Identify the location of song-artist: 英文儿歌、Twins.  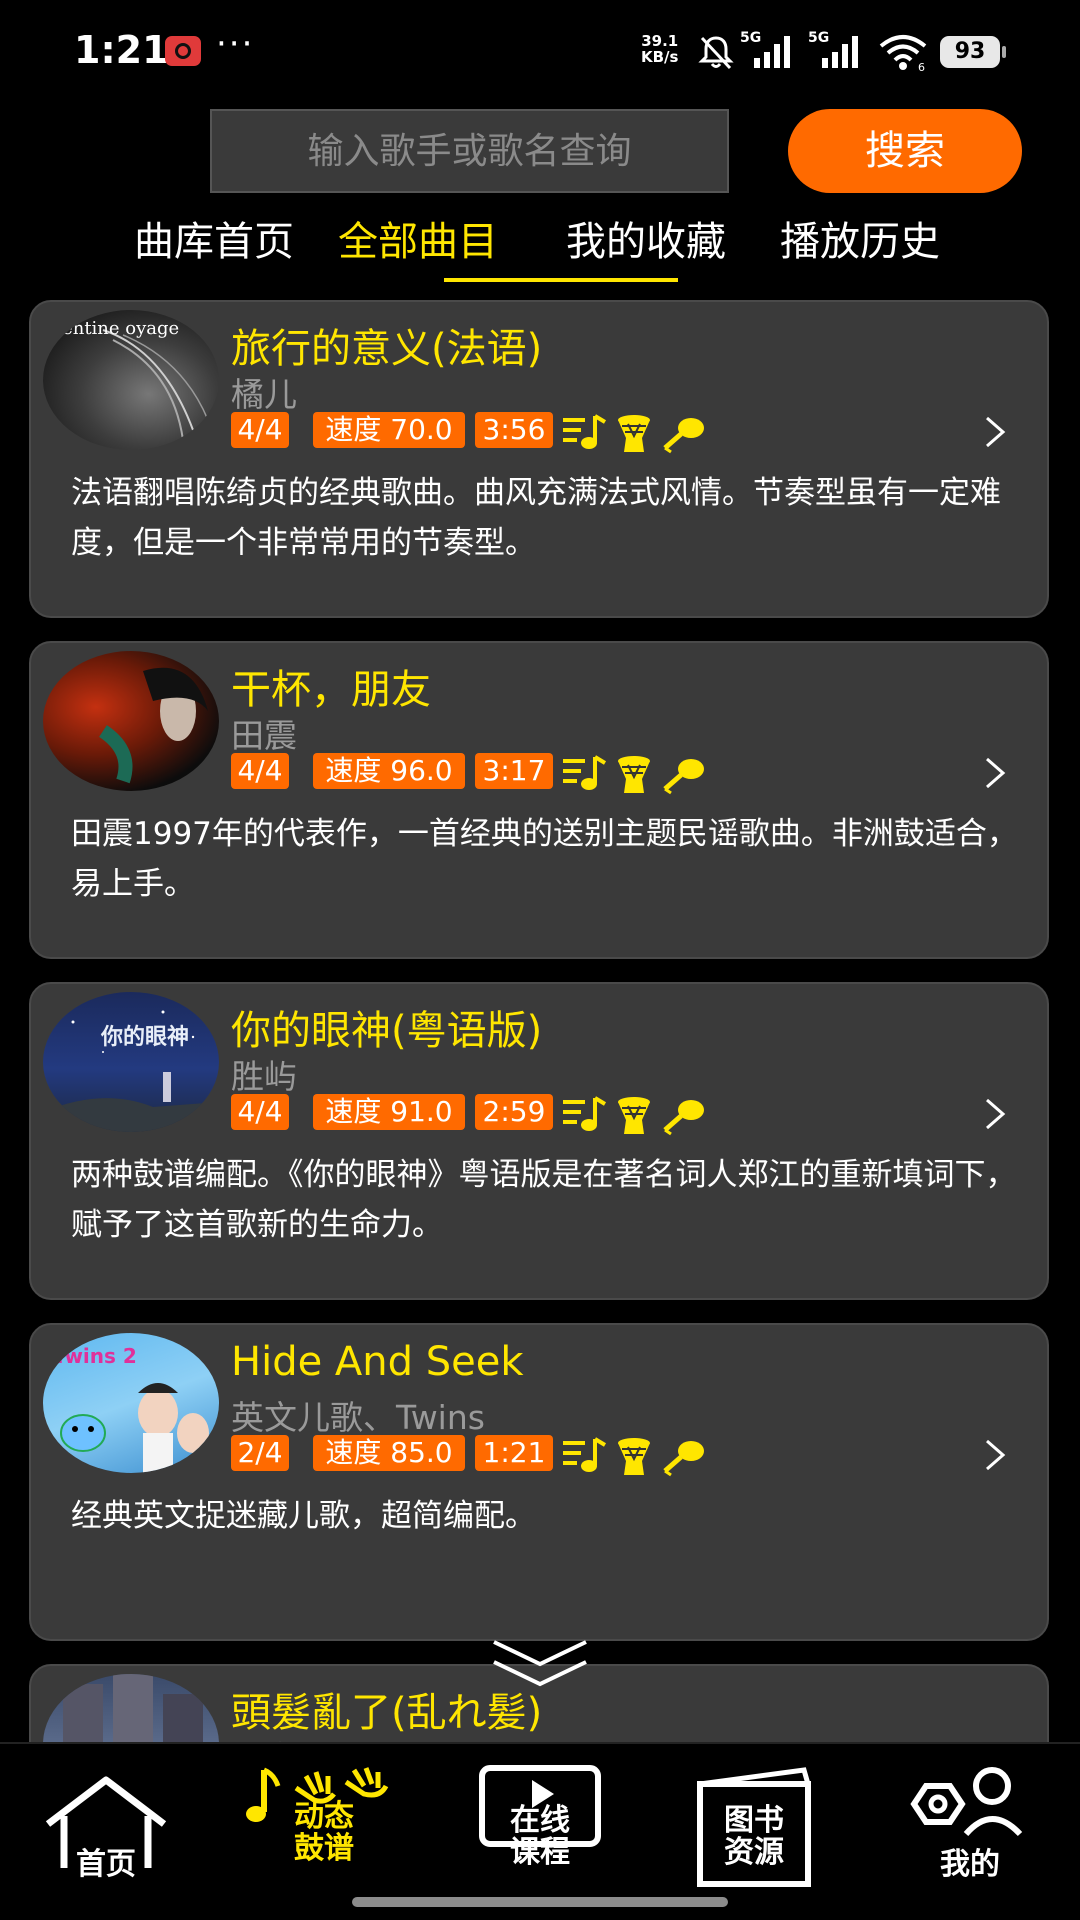
(358, 1417).